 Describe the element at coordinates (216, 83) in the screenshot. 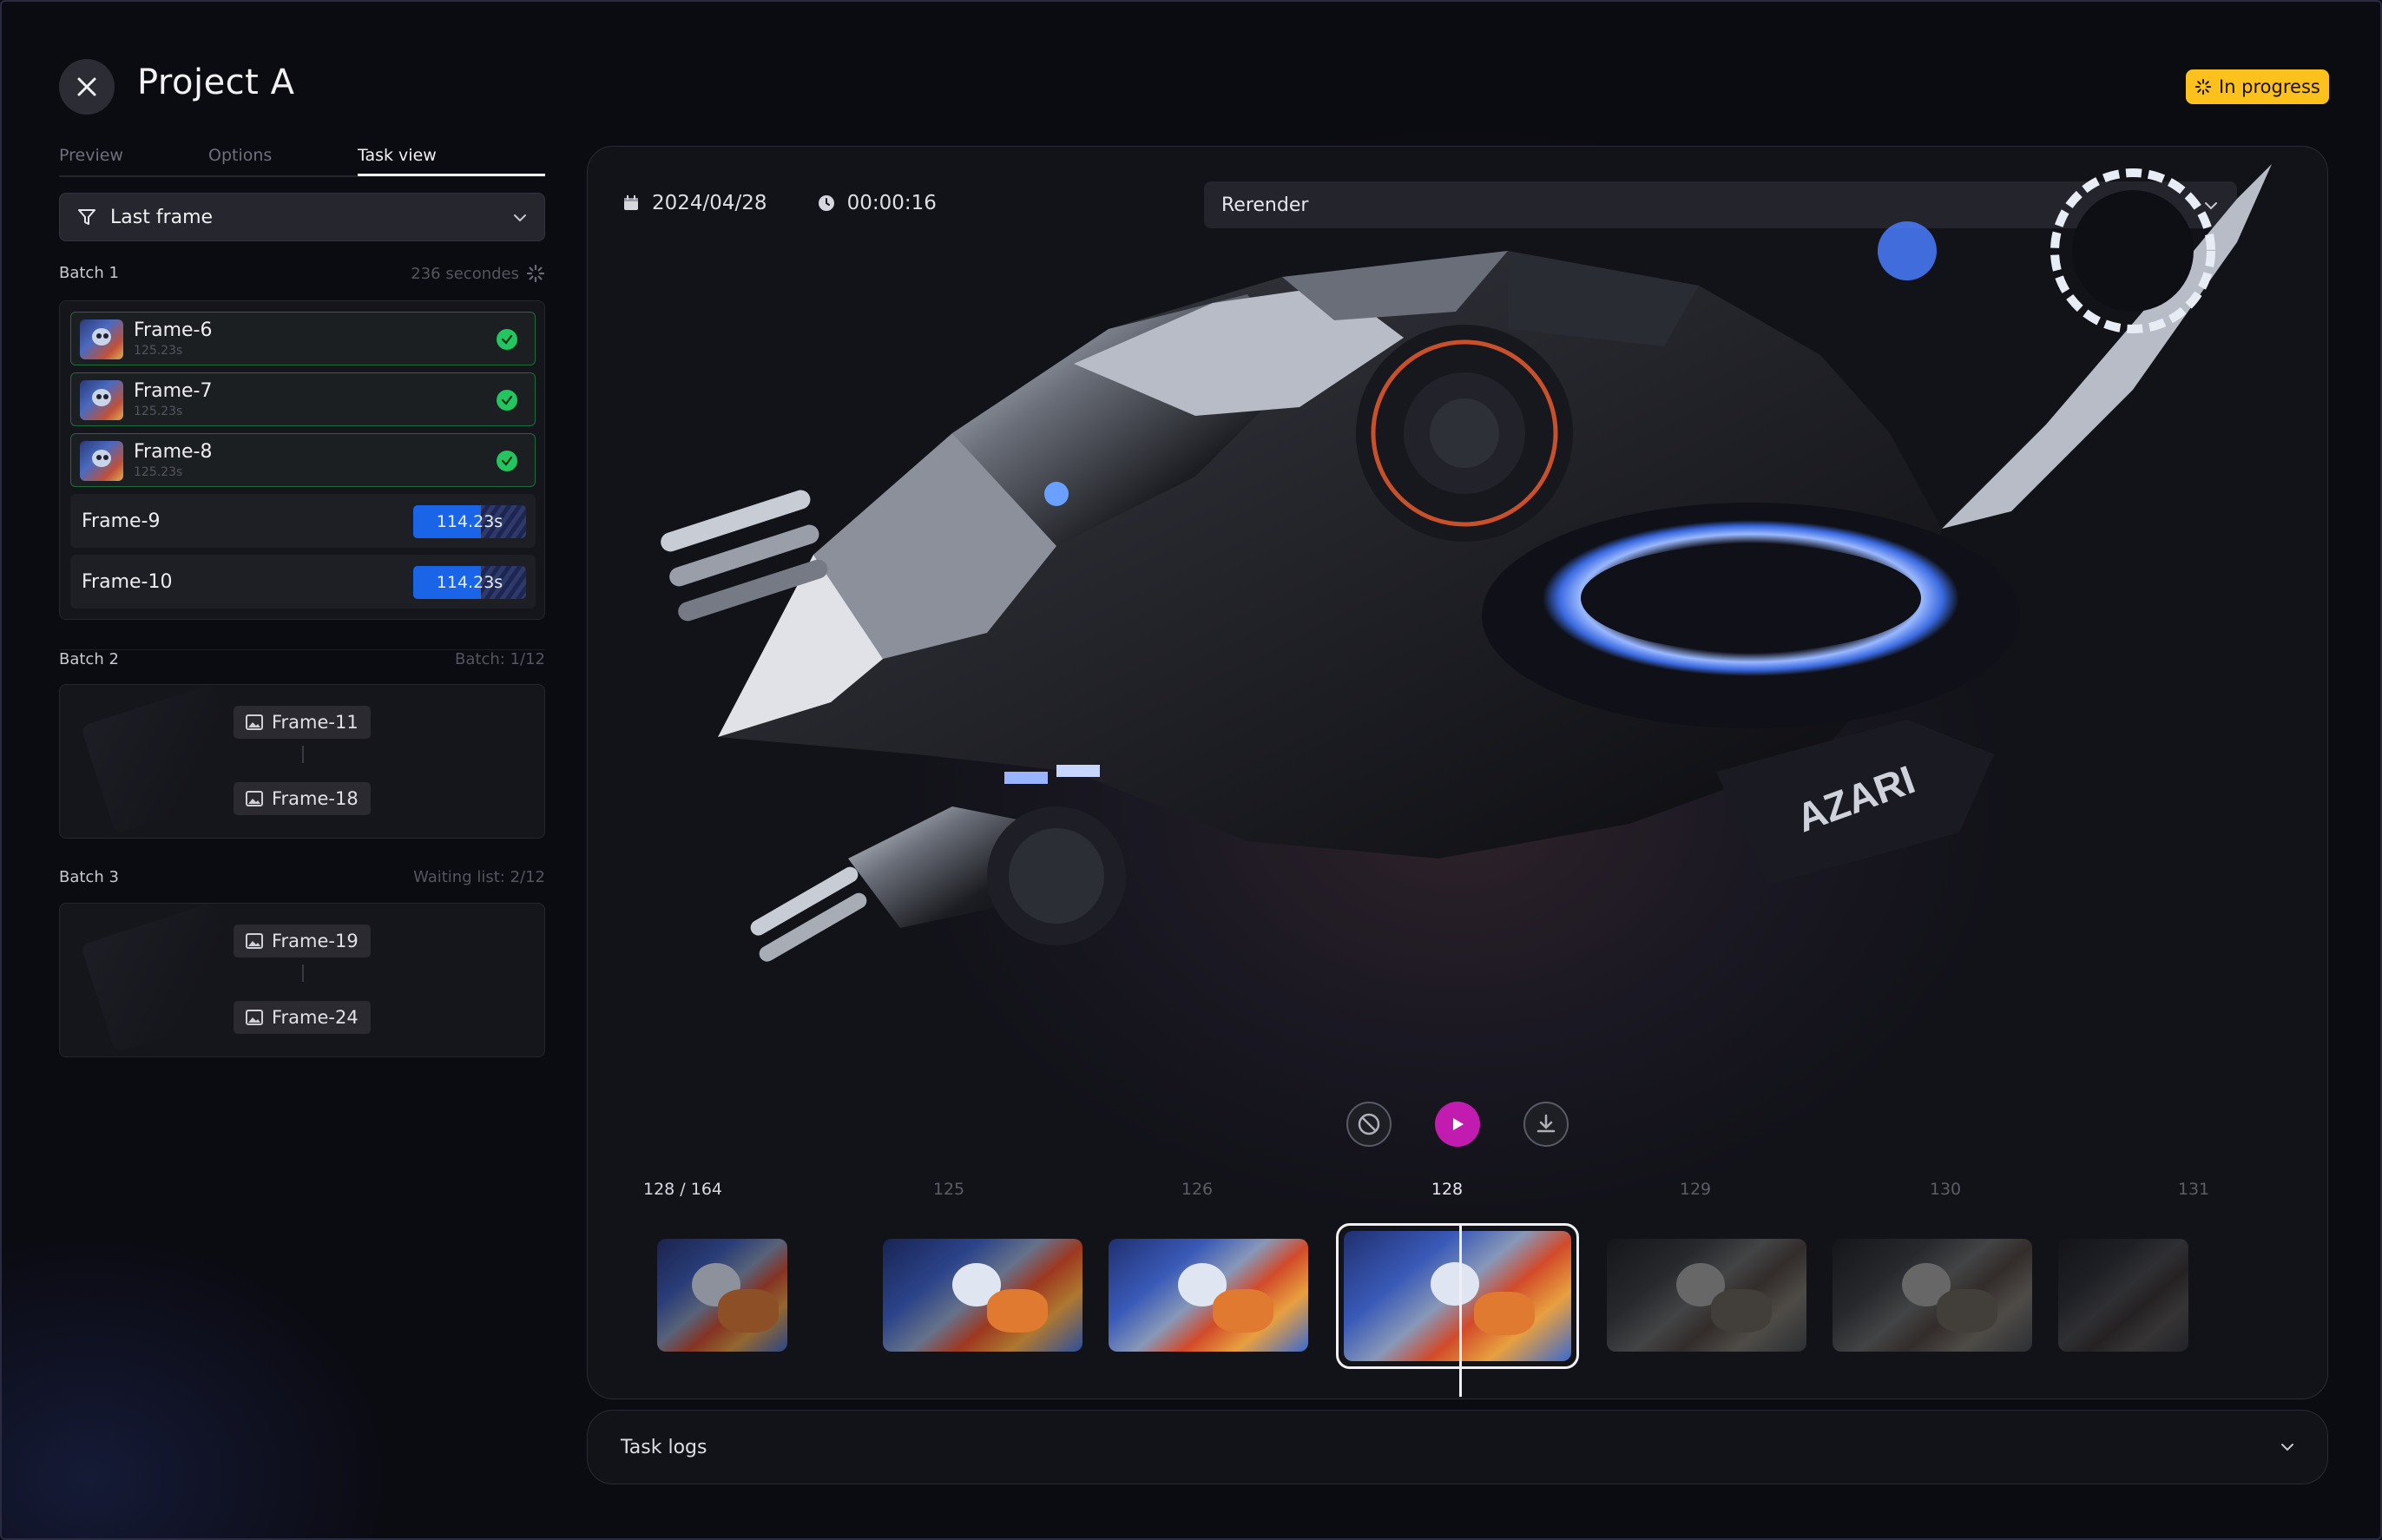

I see `page-title: Project A` at that location.